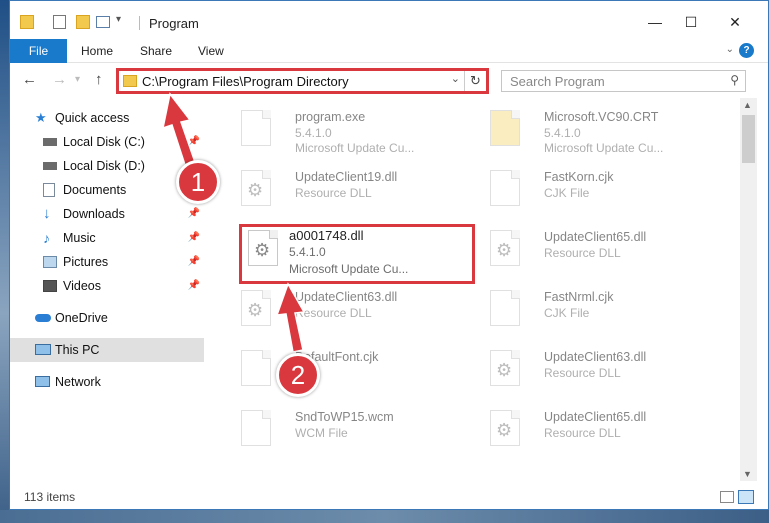 The image size is (769, 523). Describe the element at coordinates (107, 214) in the screenshot. I see `sidebar-item-downloads: ↓ Downloads 📌` at that location.